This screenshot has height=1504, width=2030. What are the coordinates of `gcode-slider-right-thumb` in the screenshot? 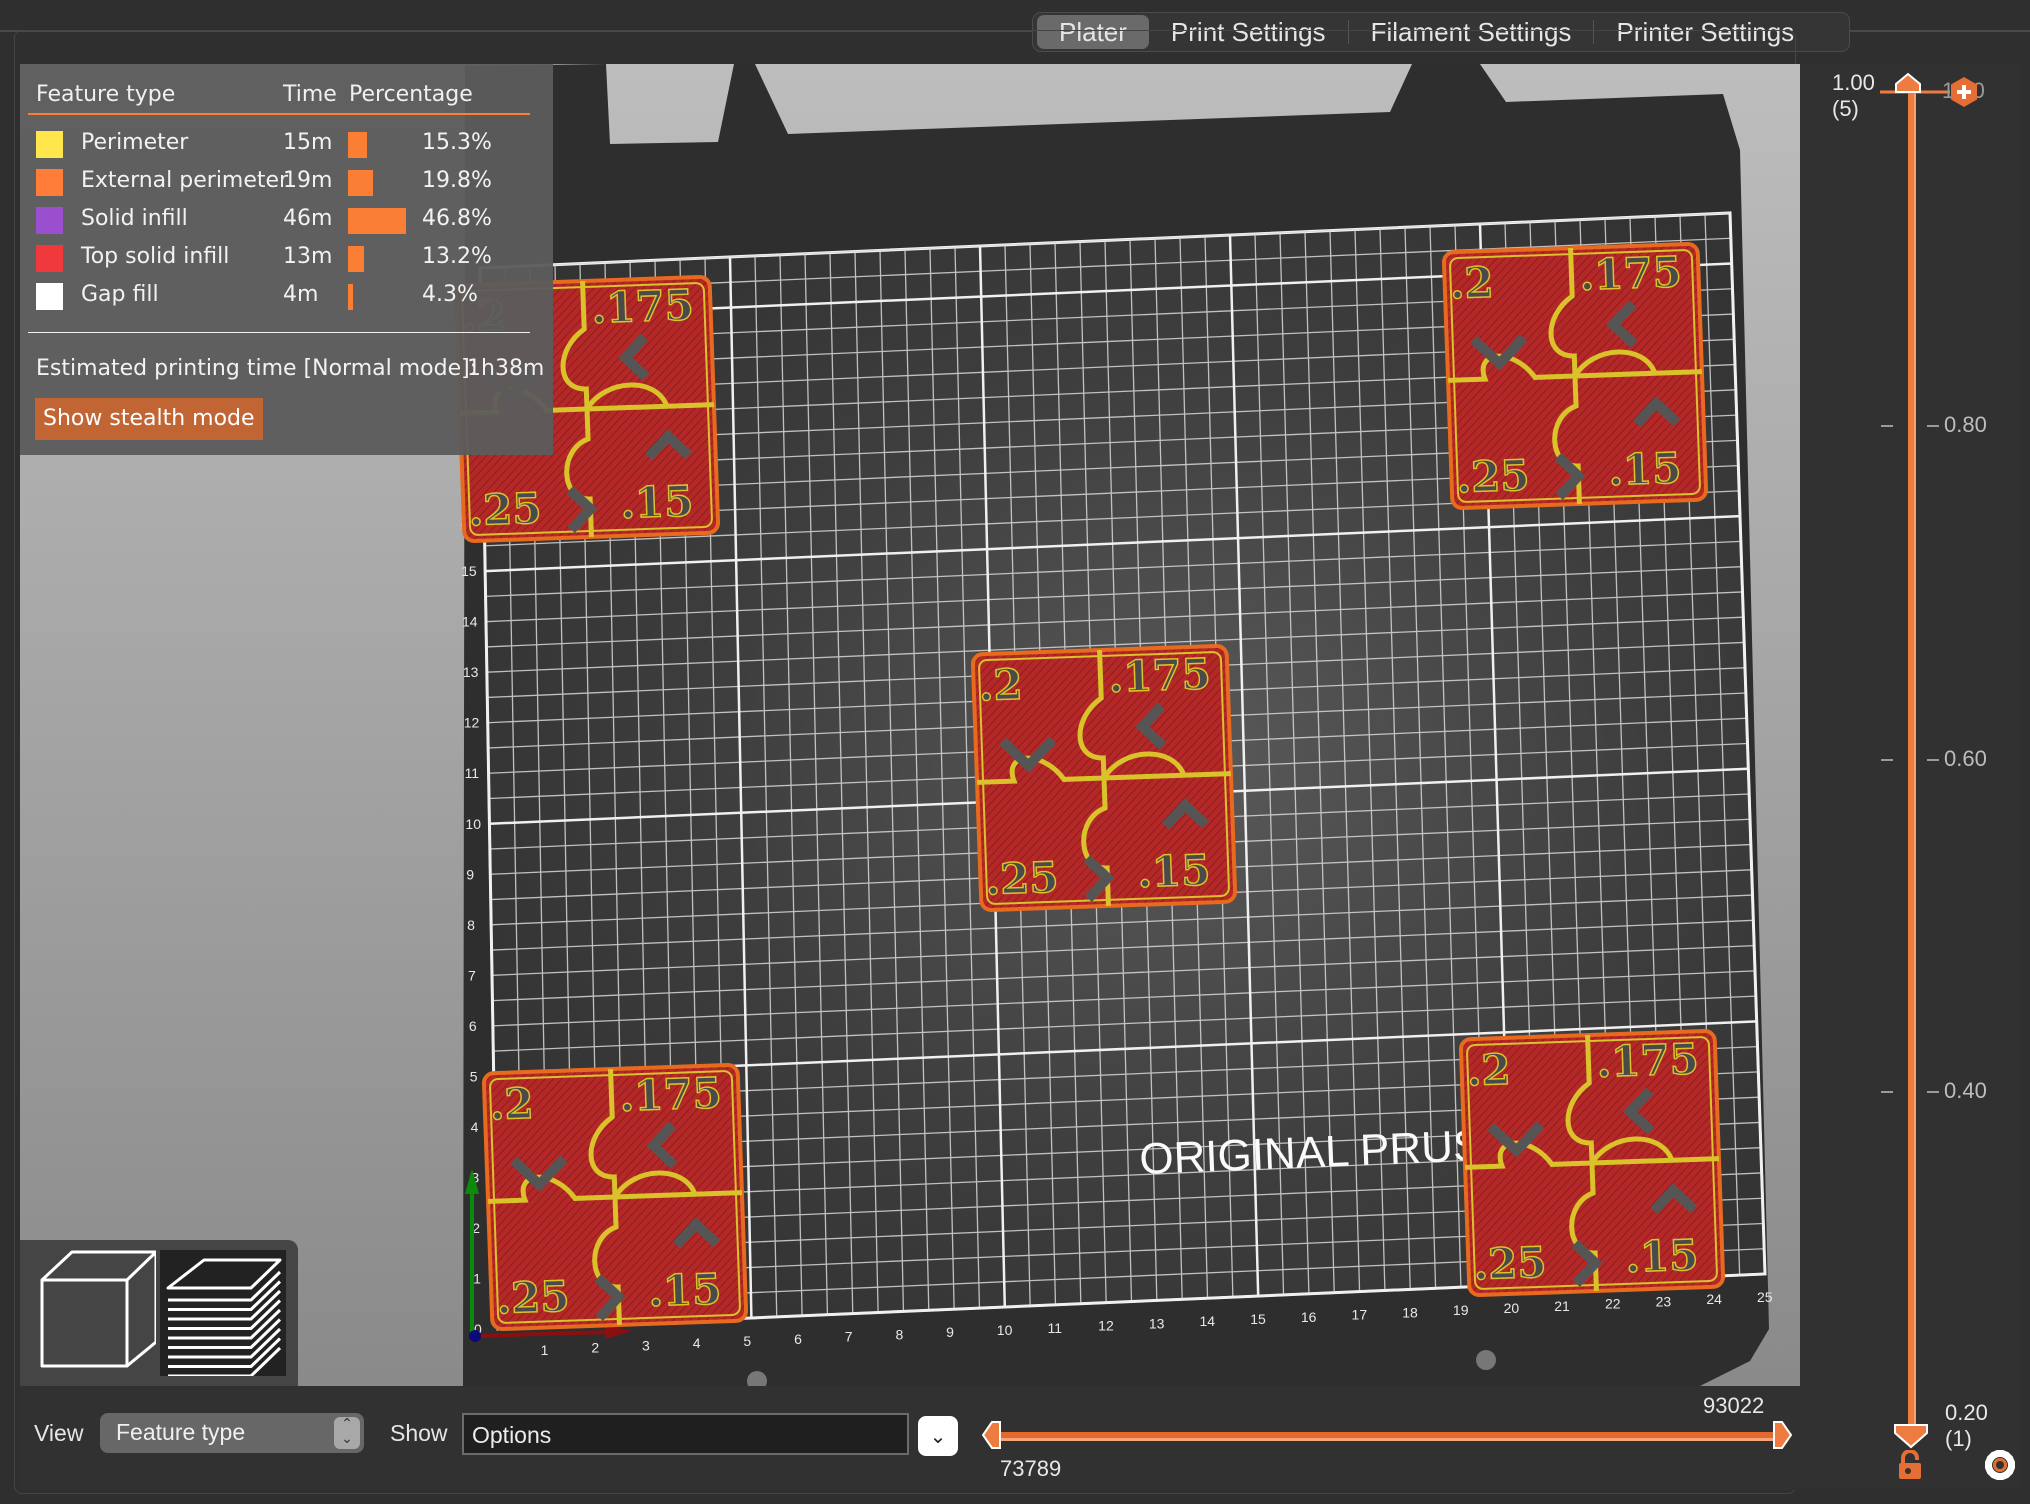 It's located at (1783, 1435).